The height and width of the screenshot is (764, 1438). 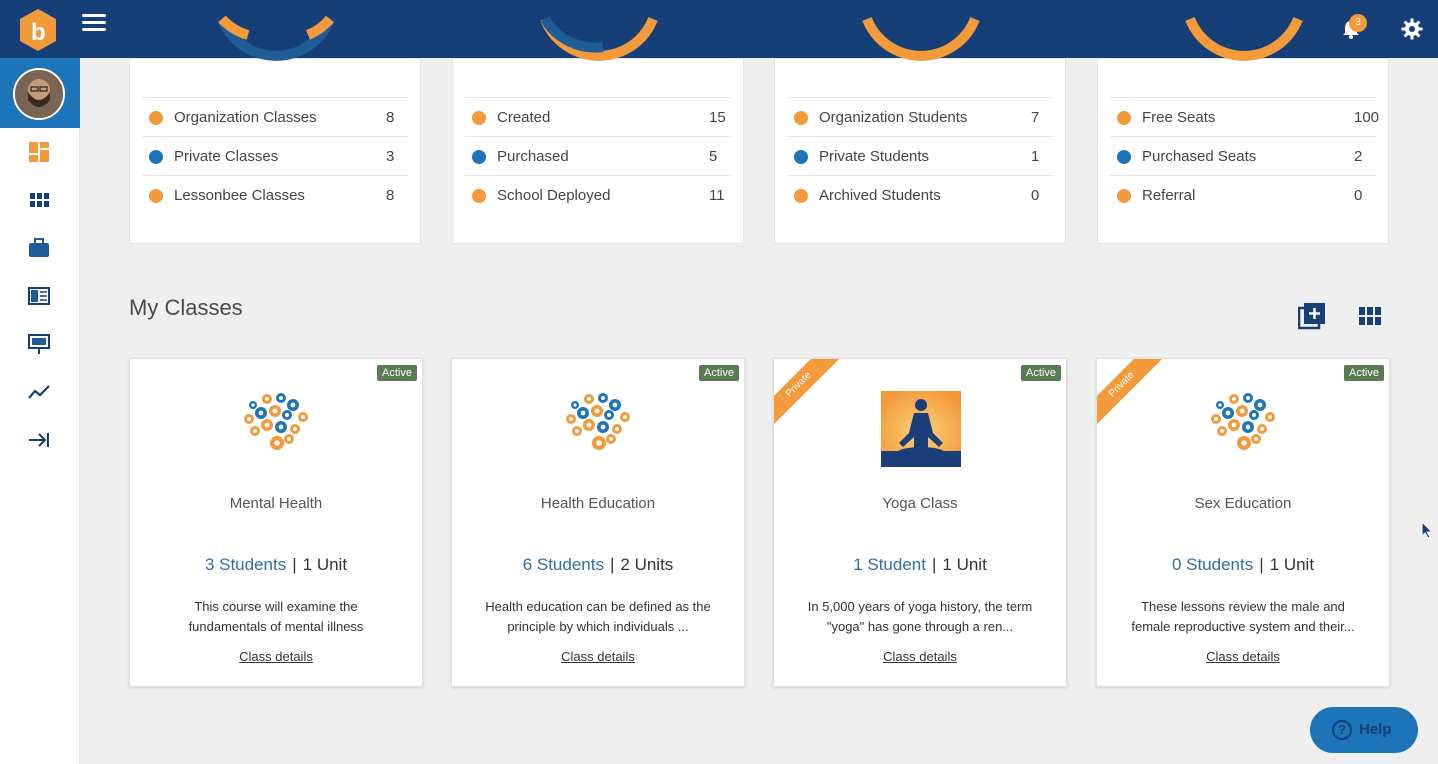 What do you see at coordinates (921, 429) in the screenshot?
I see `yoga-meditation-icon` at bounding box center [921, 429].